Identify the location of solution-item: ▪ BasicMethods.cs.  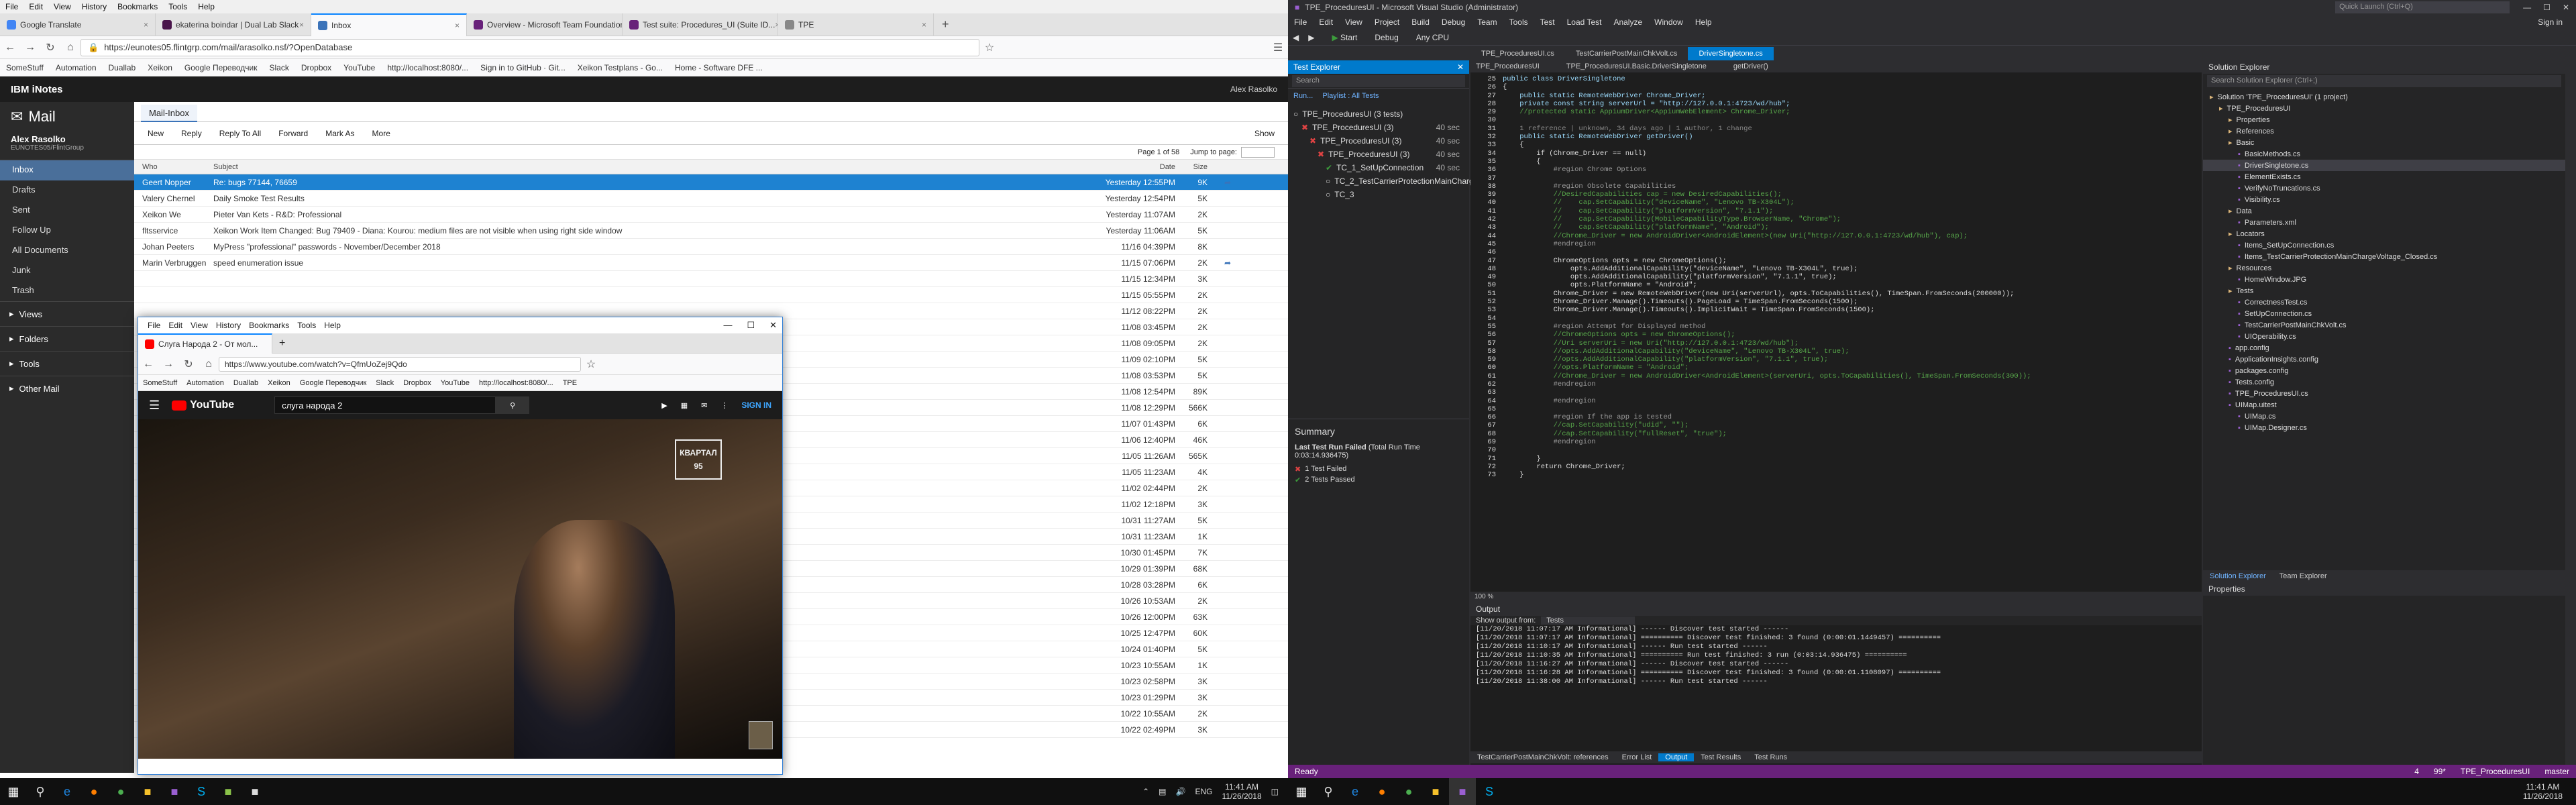
(2384, 154).